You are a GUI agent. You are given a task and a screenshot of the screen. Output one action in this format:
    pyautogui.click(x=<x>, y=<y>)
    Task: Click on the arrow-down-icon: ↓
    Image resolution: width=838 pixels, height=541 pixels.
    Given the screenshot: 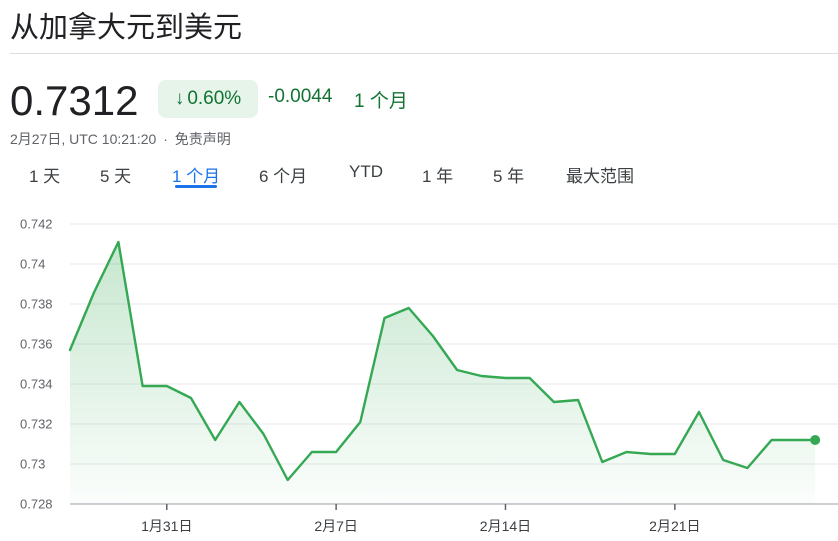 What is the action you would take?
    pyautogui.click(x=179, y=98)
    